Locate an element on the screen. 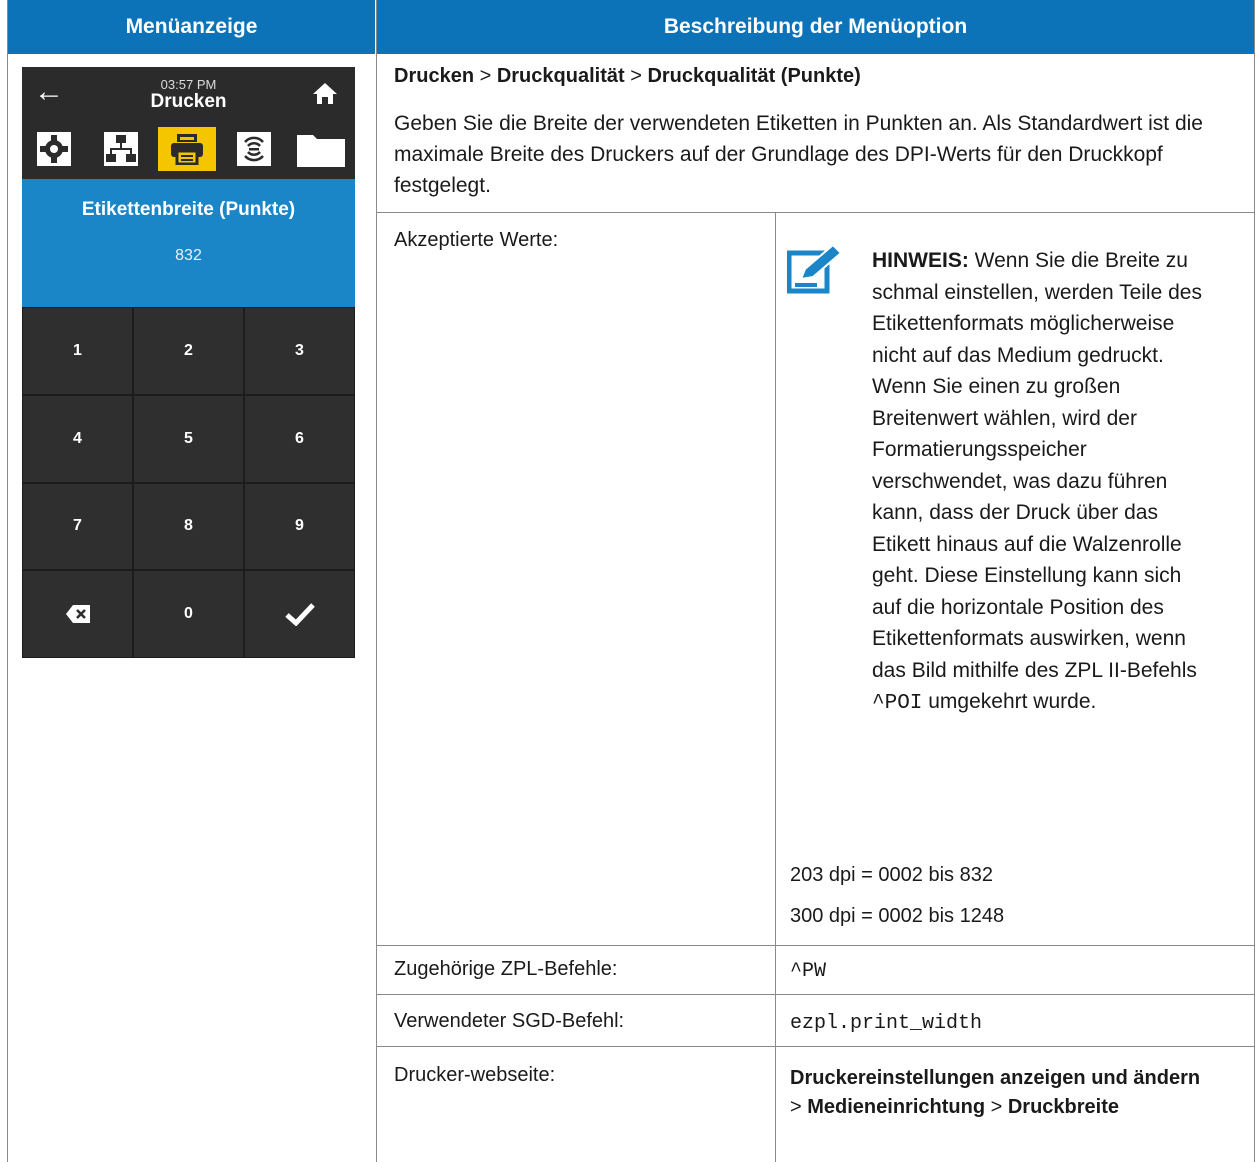  key-1: 1 is located at coordinates (77, 351).